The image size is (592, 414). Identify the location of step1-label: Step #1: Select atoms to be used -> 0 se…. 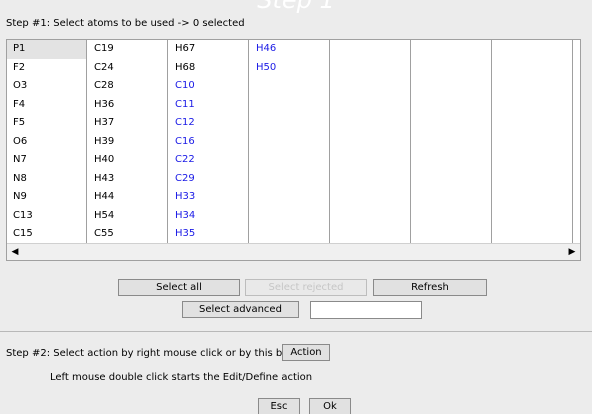
(125, 23).